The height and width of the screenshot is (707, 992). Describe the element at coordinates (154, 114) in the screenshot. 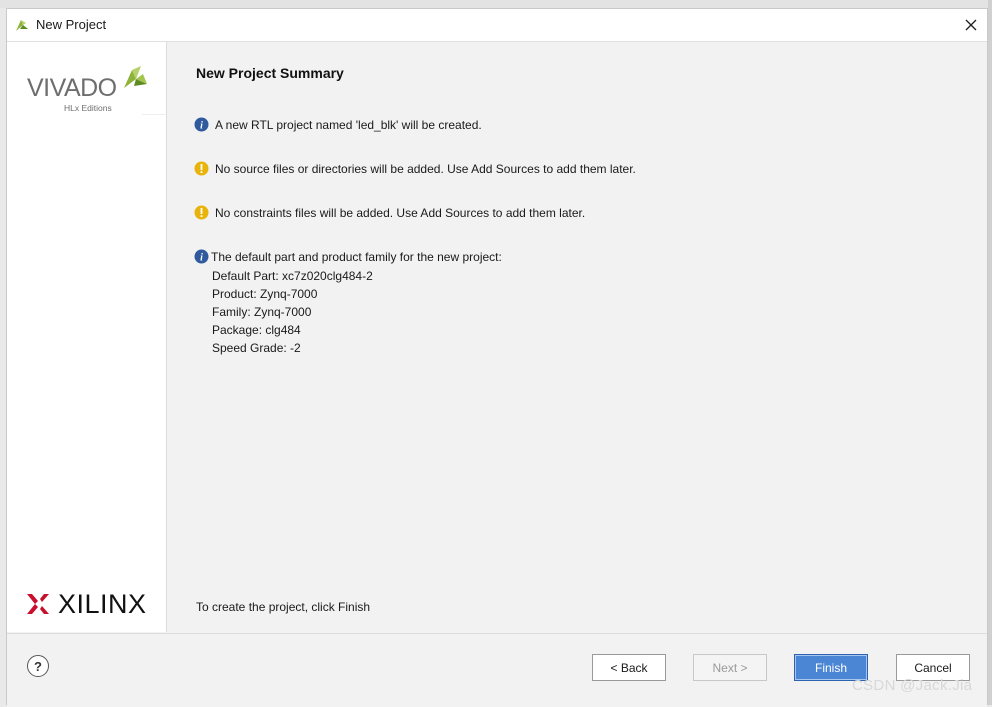

I see `sidebar-divider` at that location.